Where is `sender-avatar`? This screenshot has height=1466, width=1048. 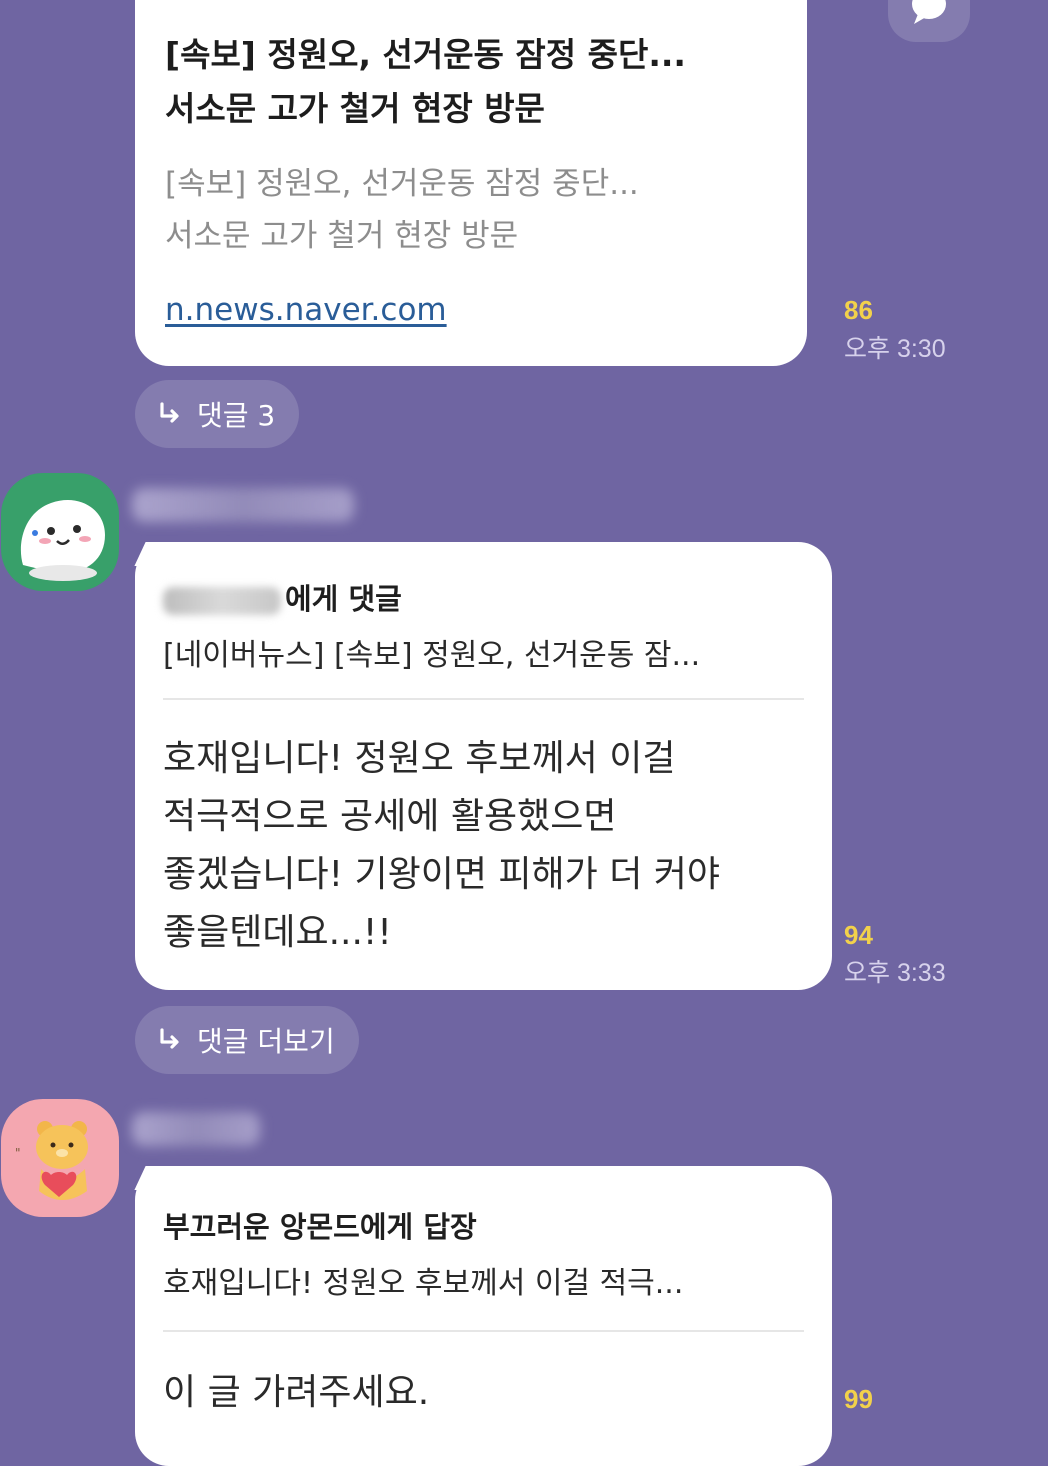 sender-avatar is located at coordinates (60, 532).